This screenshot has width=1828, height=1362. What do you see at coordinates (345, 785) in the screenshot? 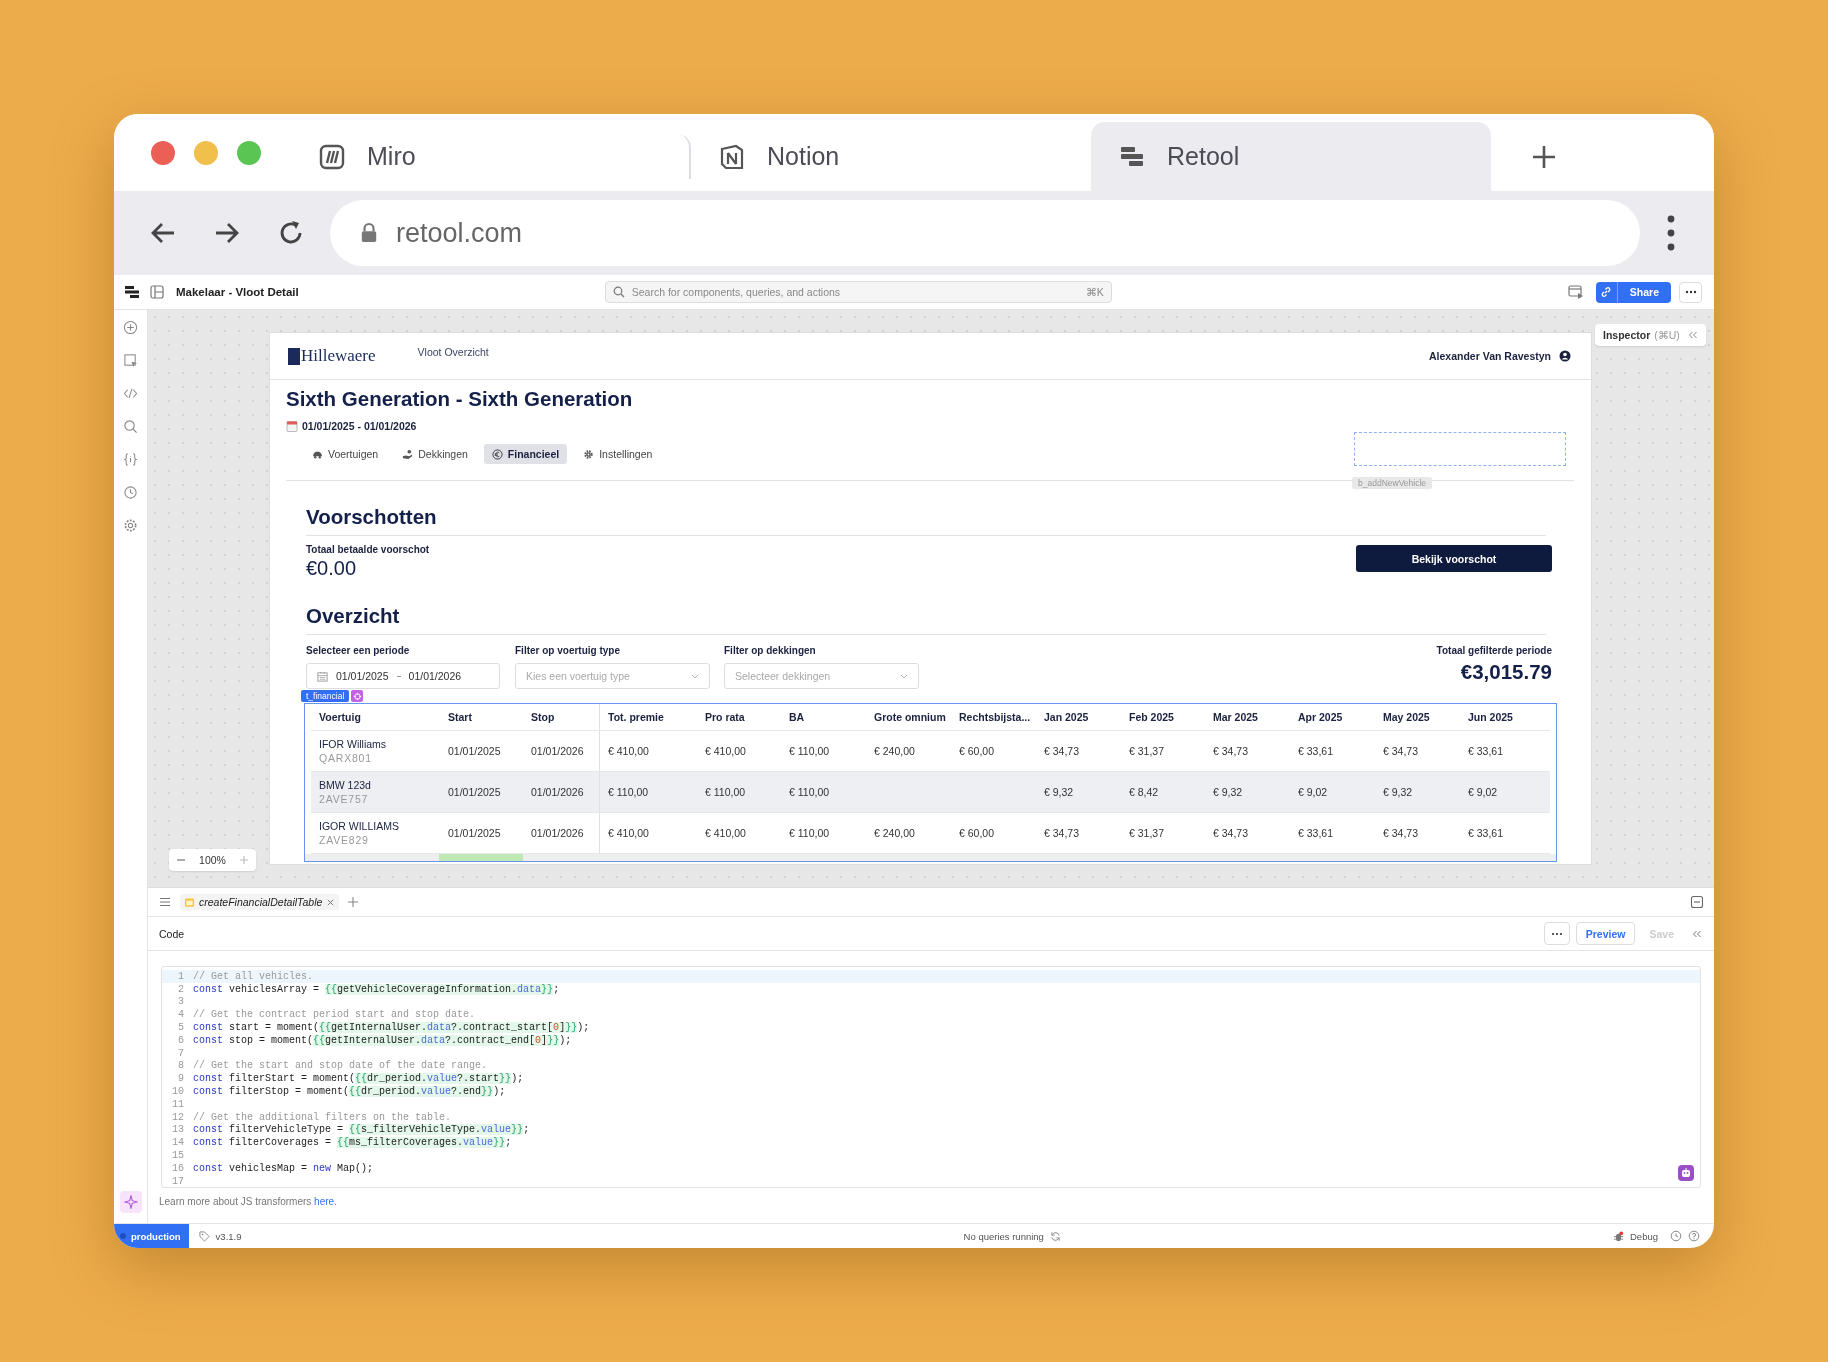
I see `vehicle-name: BMW 123d` at bounding box center [345, 785].